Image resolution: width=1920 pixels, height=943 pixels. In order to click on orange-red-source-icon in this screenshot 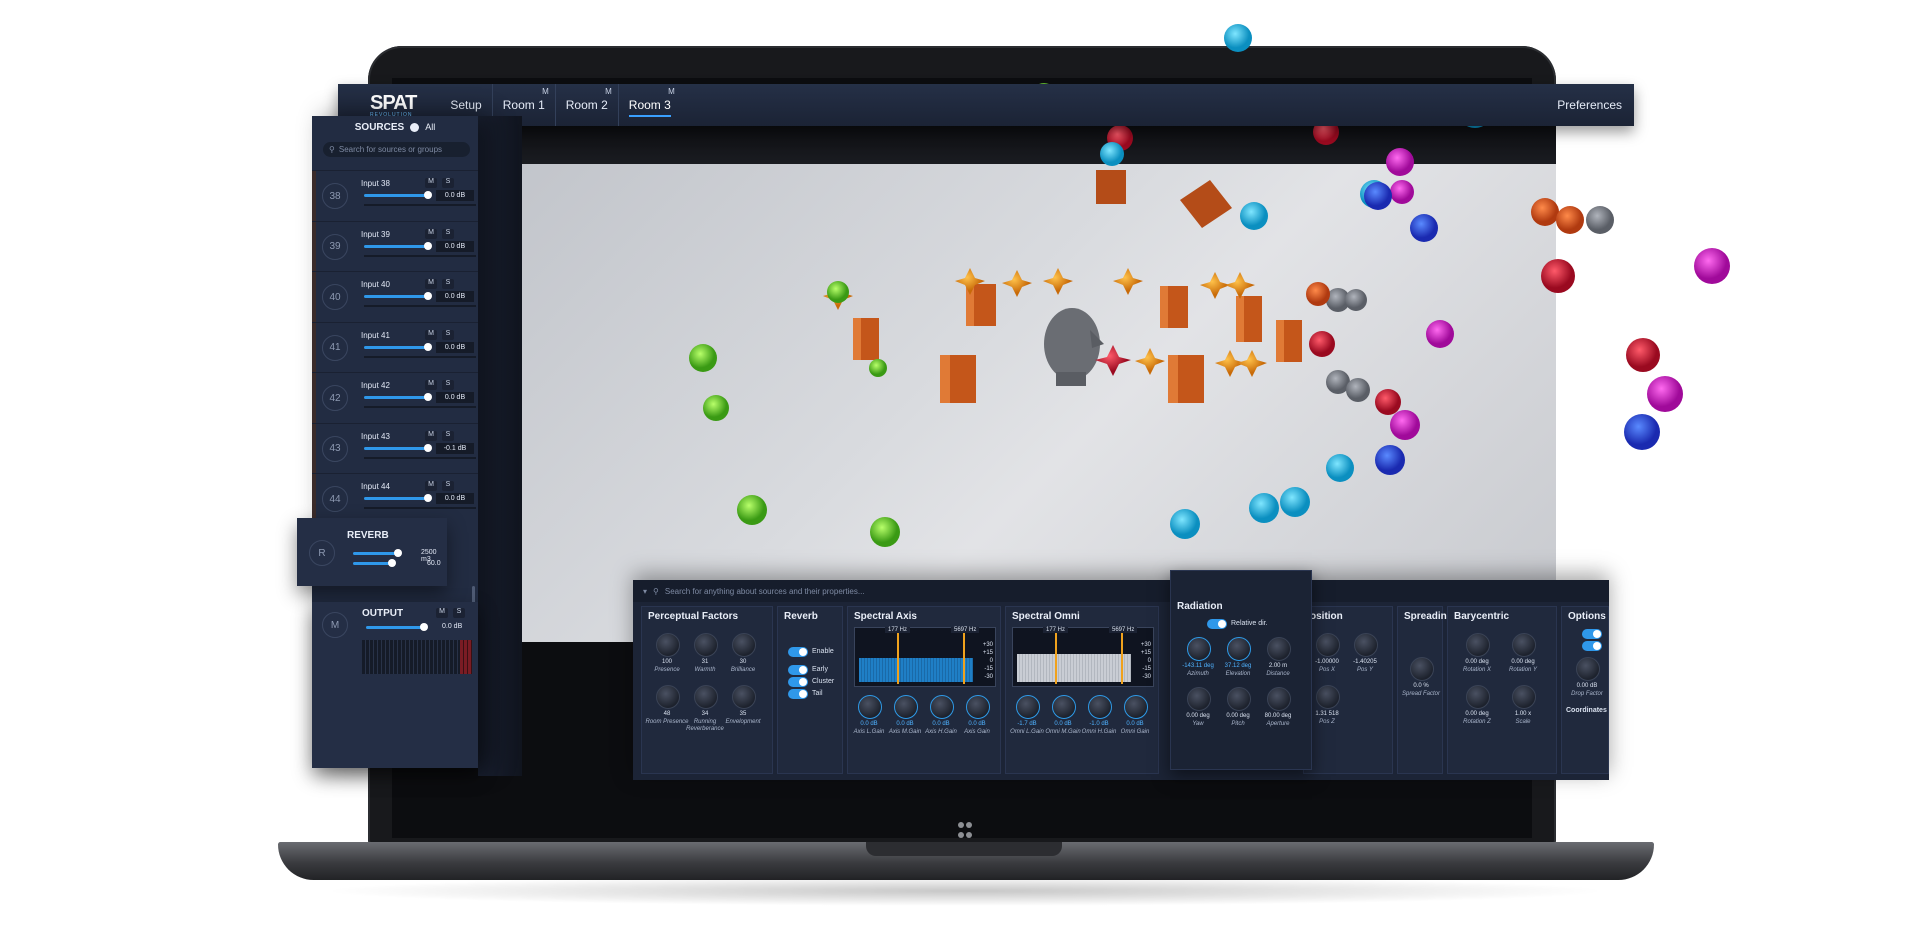, I will do `click(1445, 252)`.